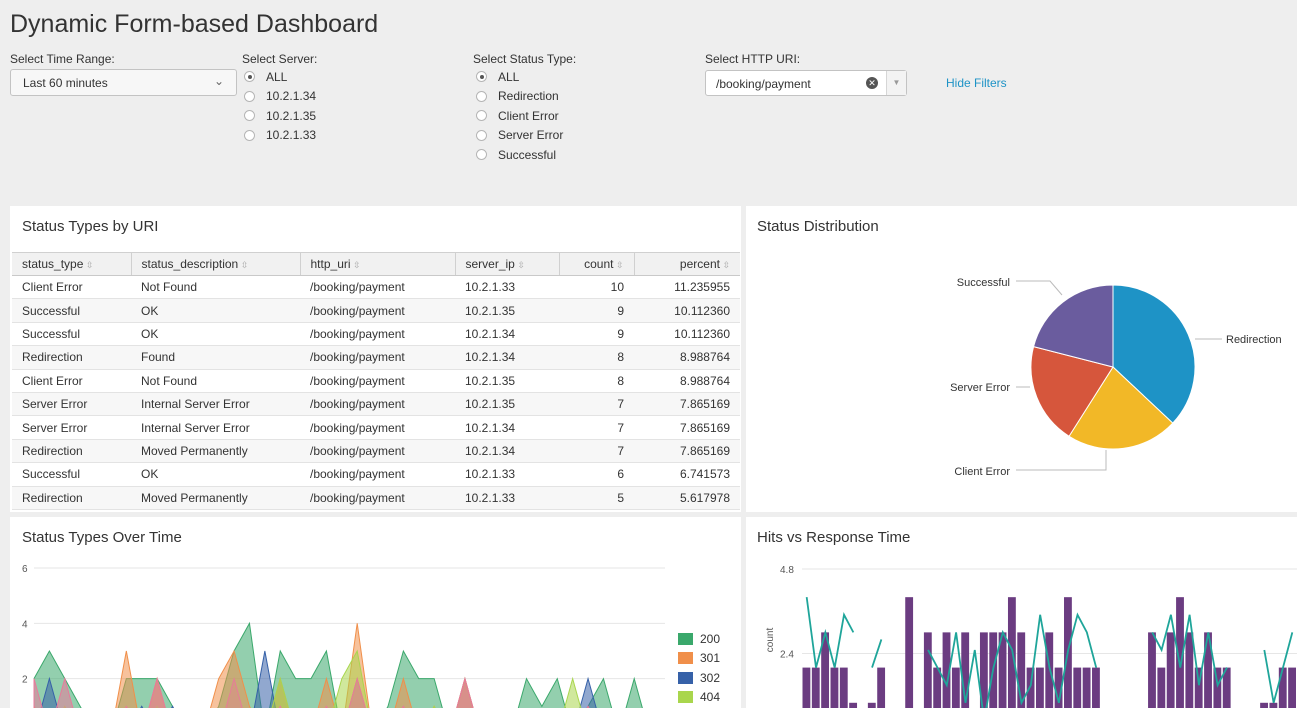 Image resolution: width=1297 pixels, height=708 pixels. I want to click on clear-icon: ✕, so click(872, 83).